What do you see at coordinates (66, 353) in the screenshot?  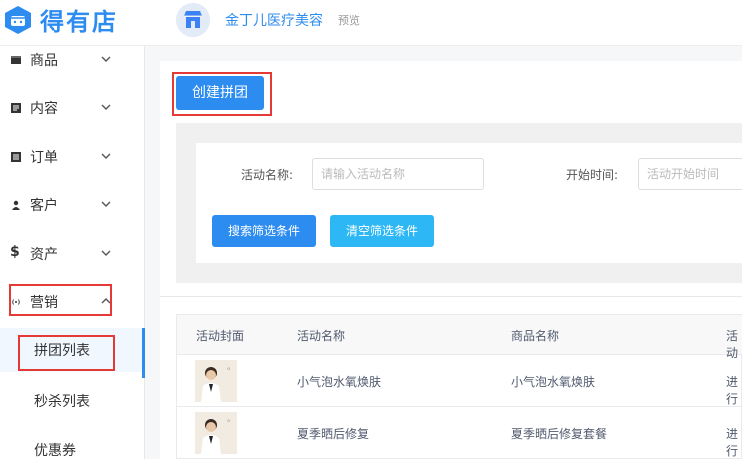 I see `highlight-group-buy-list` at bounding box center [66, 353].